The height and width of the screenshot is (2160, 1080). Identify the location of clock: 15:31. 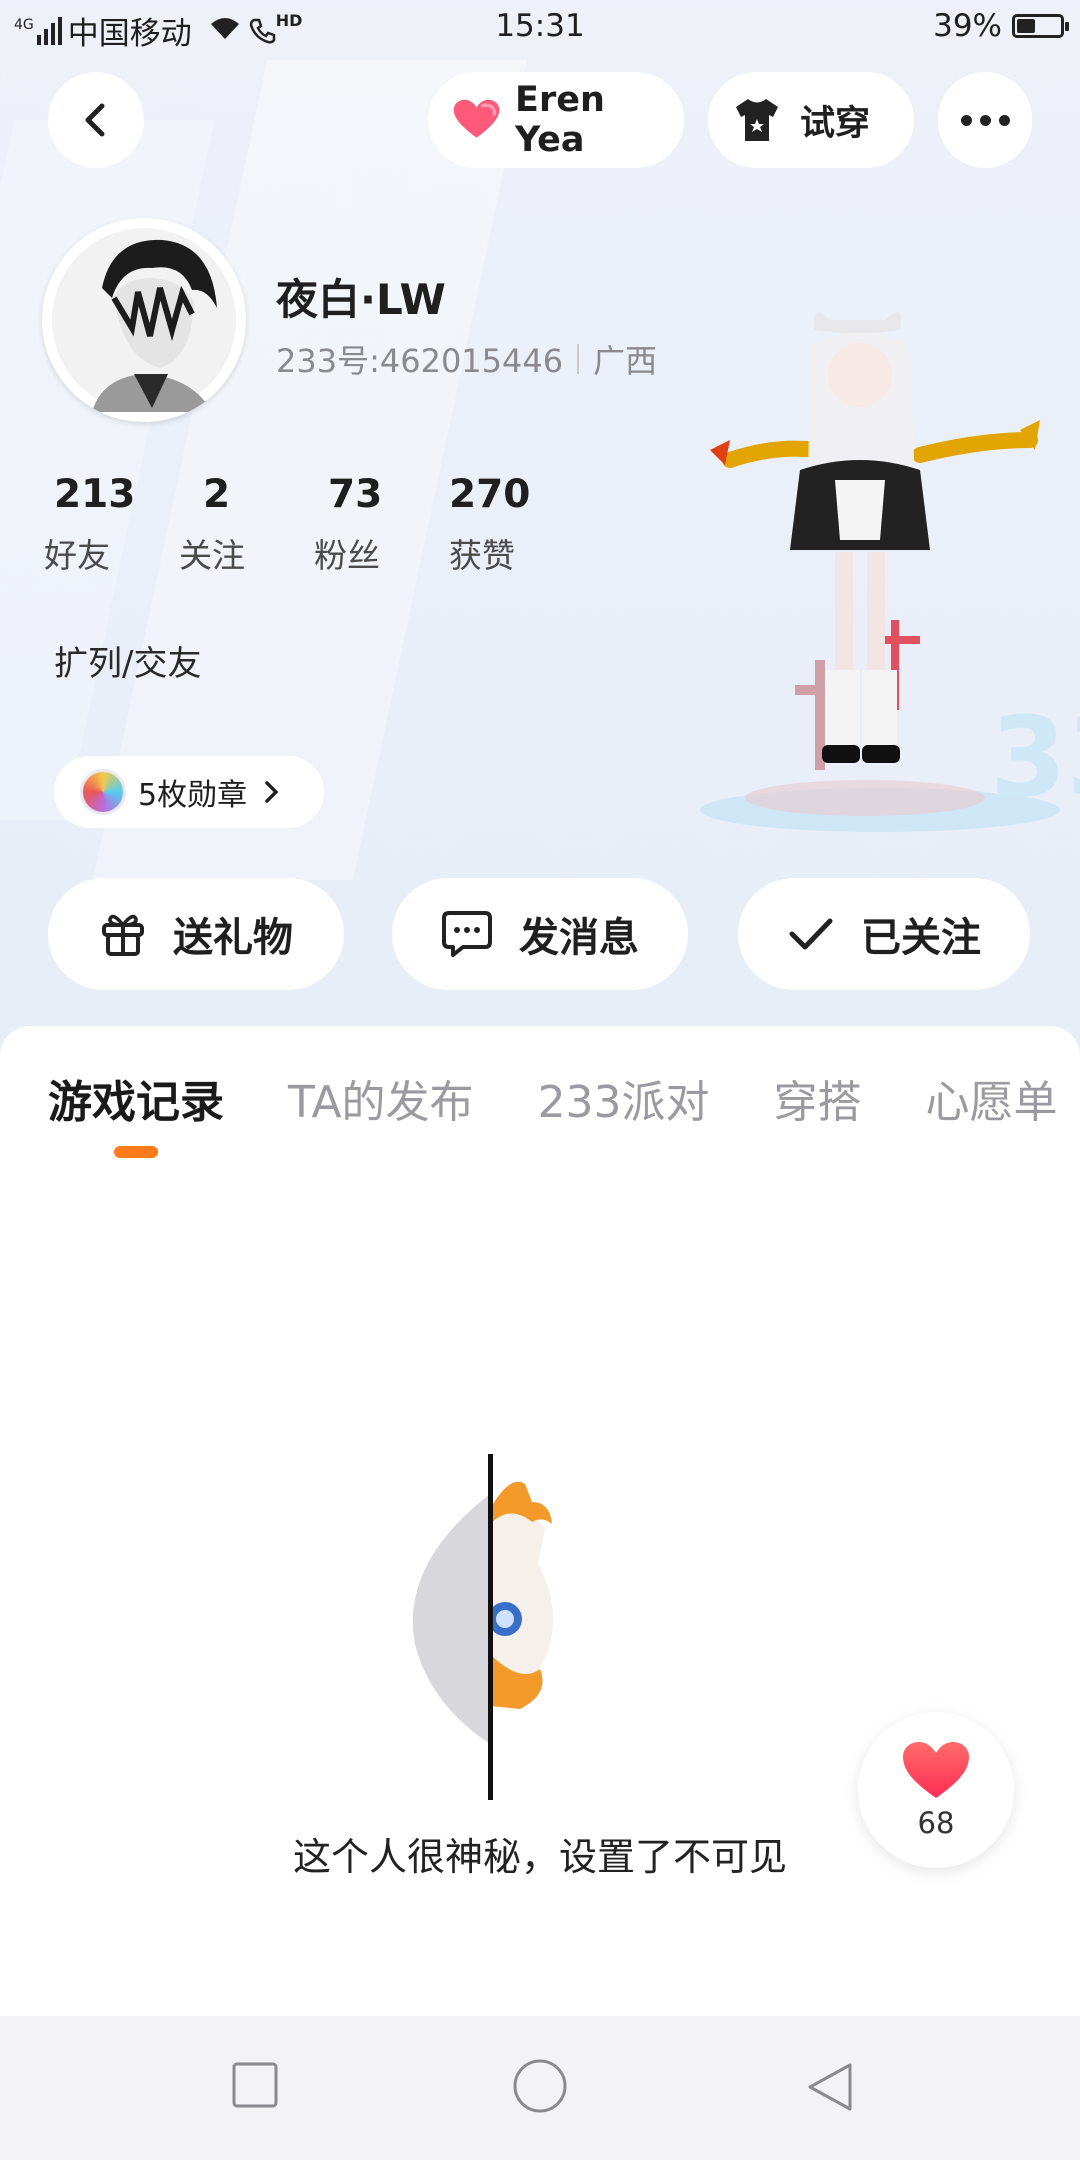
(540, 26).